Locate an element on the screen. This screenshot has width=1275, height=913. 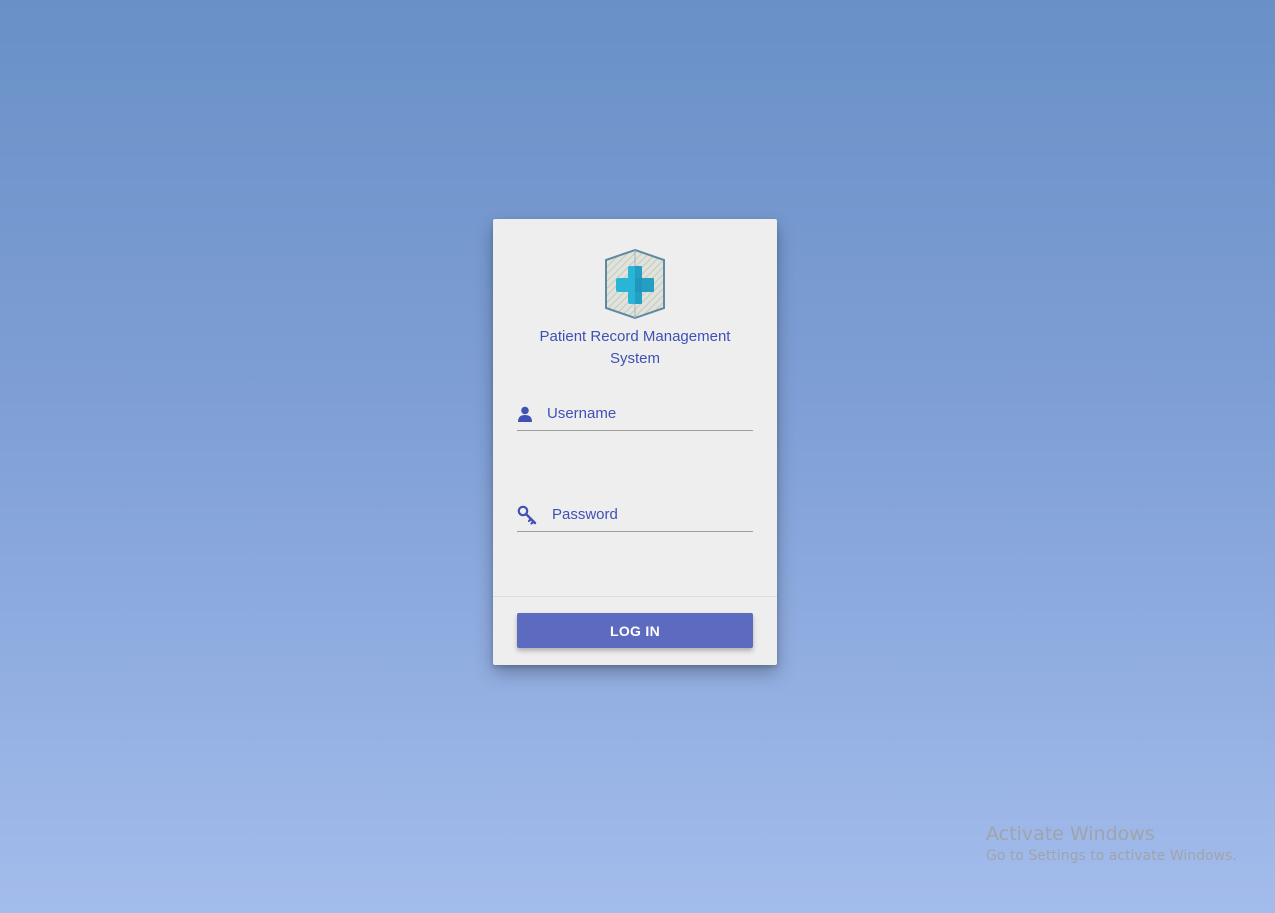
password-field is located at coordinates (635, 515).